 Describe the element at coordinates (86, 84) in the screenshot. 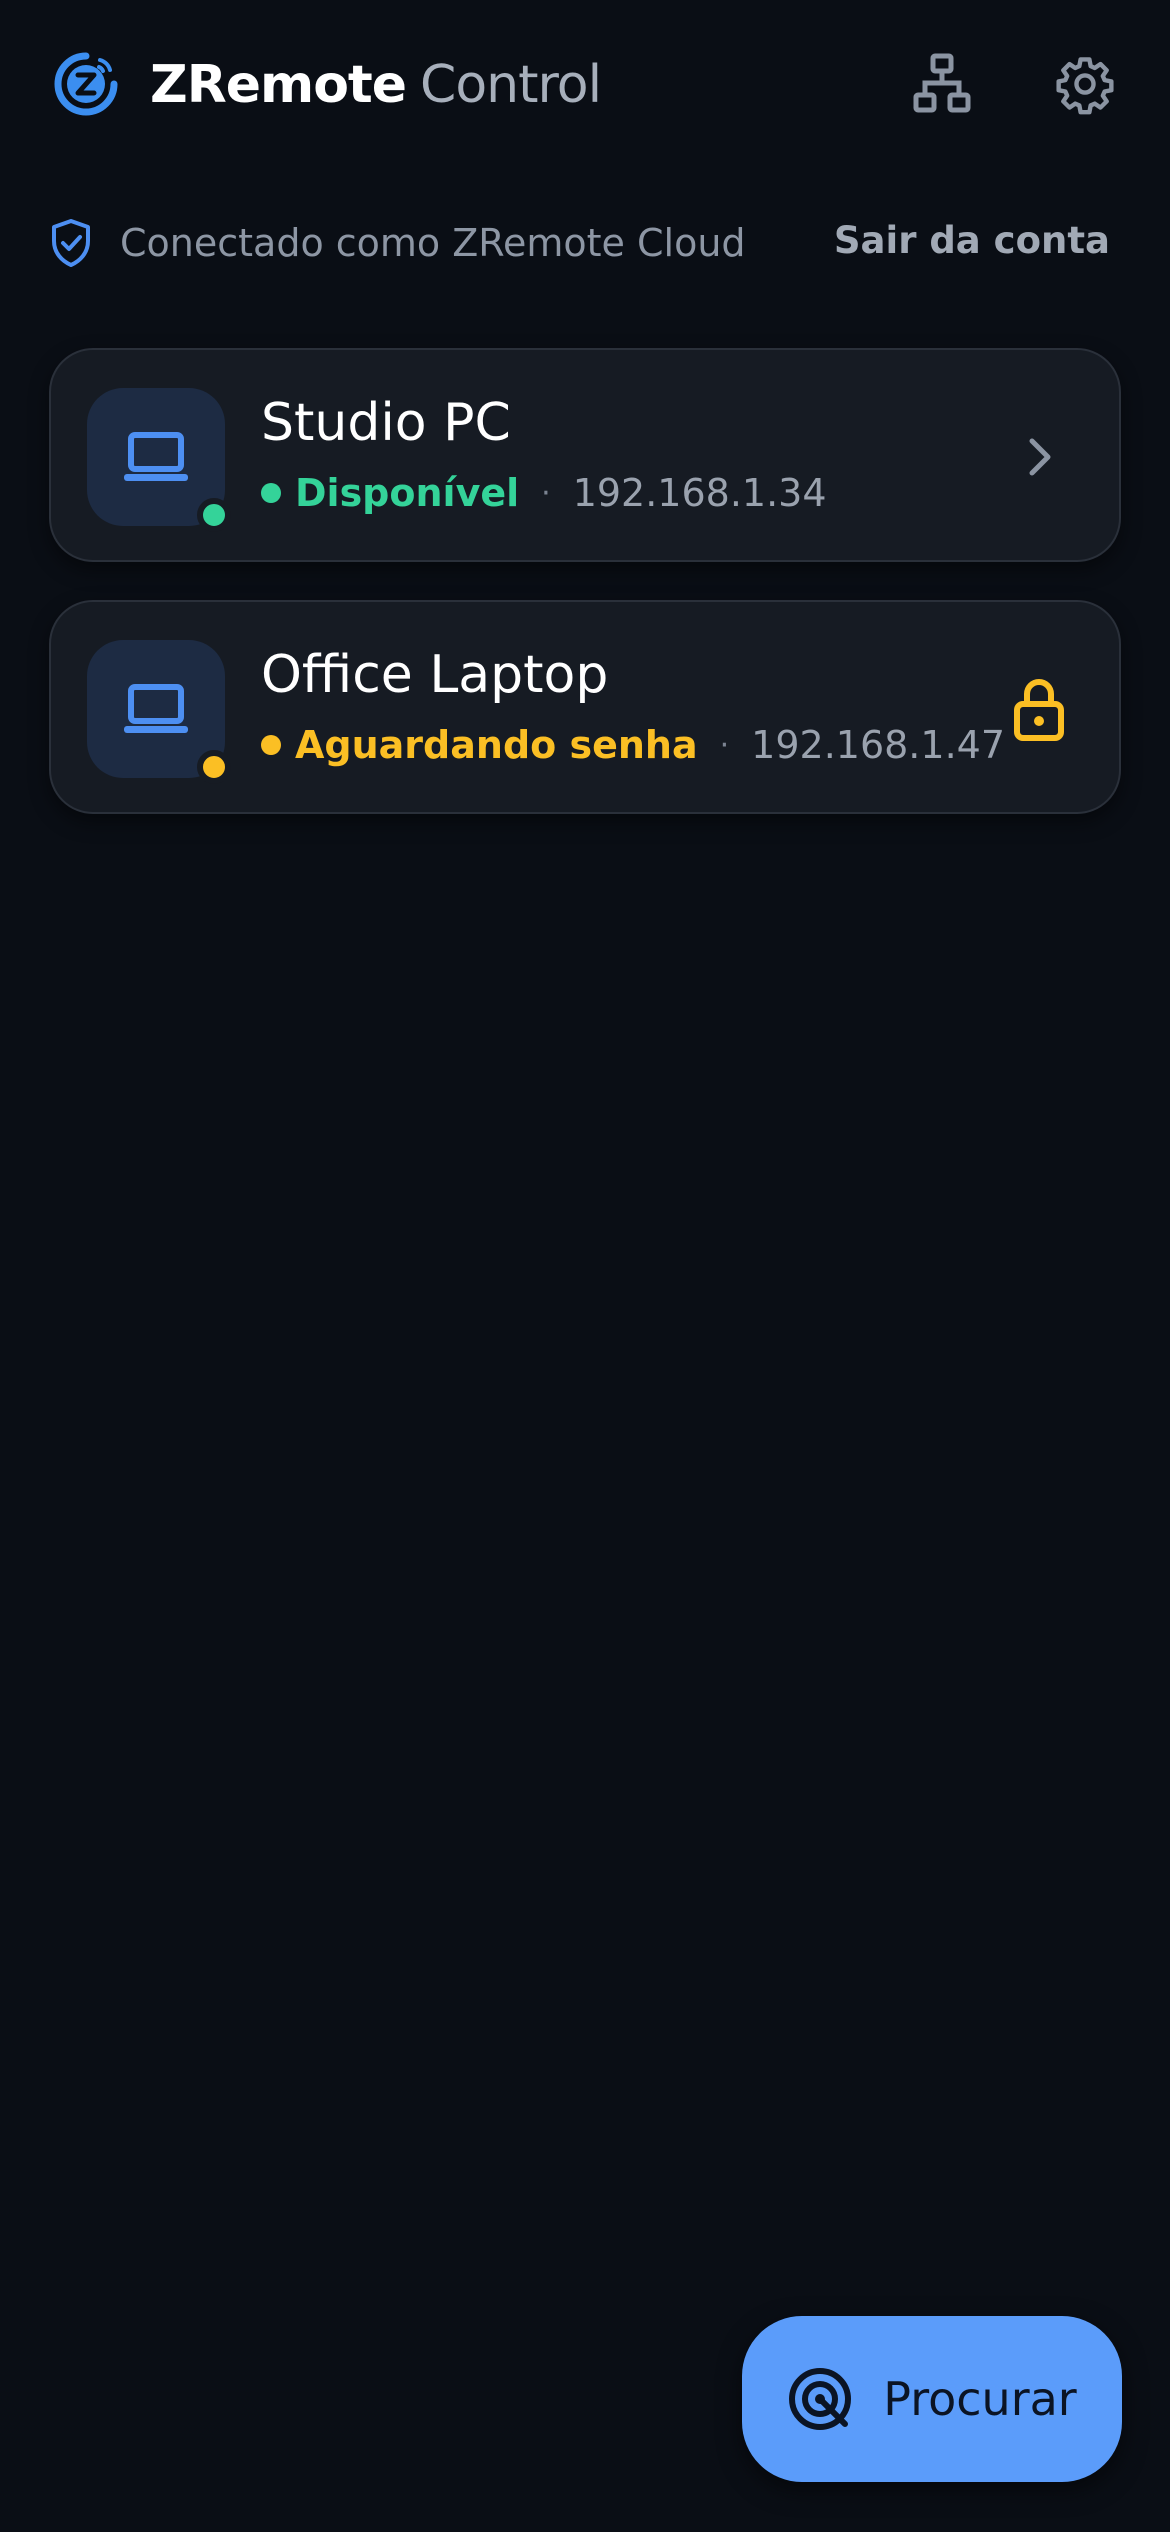

I see `zremote-logo-icon` at that location.